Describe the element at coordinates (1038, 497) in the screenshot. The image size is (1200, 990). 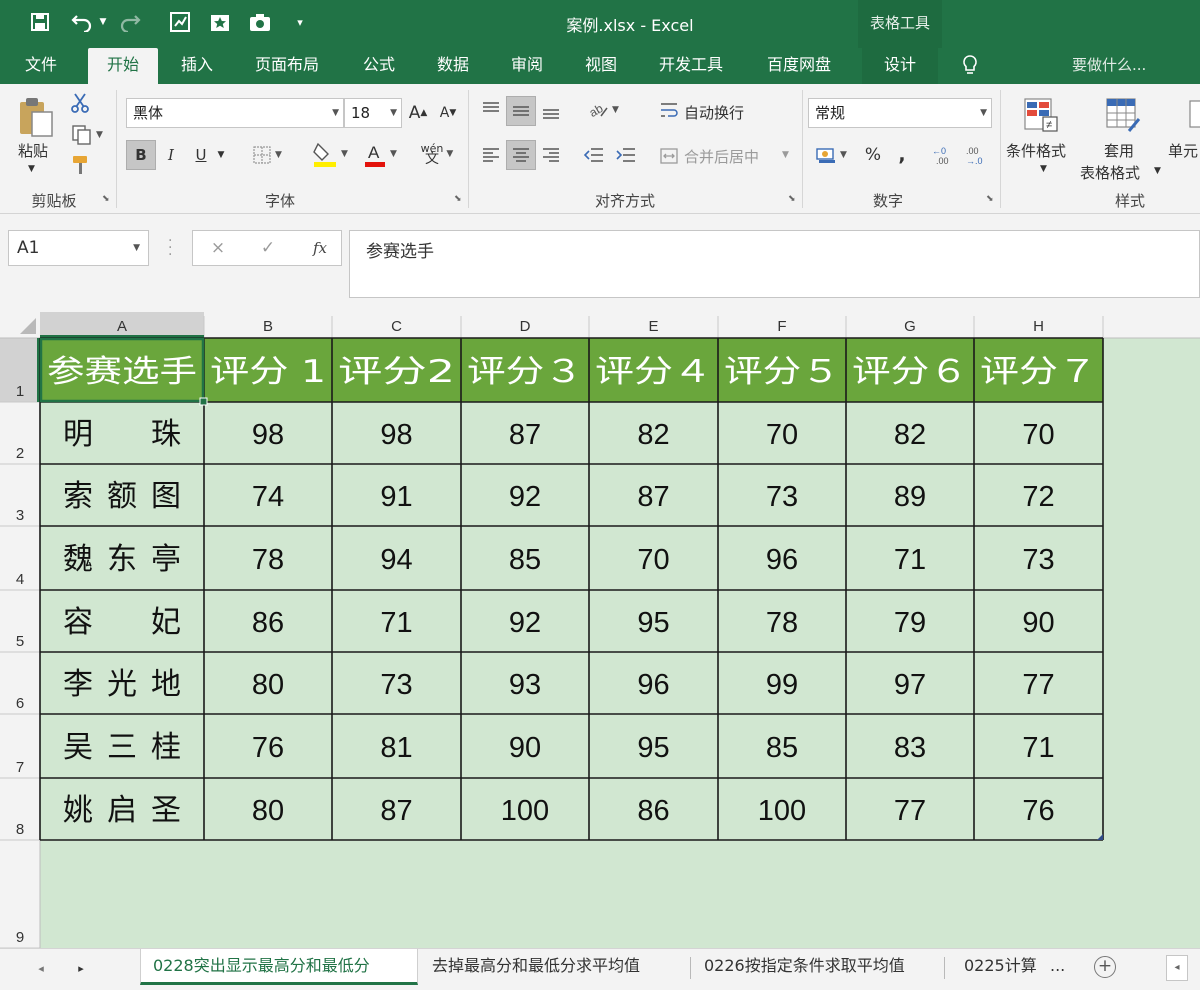
I see `score-cell-H3: 72` at that location.